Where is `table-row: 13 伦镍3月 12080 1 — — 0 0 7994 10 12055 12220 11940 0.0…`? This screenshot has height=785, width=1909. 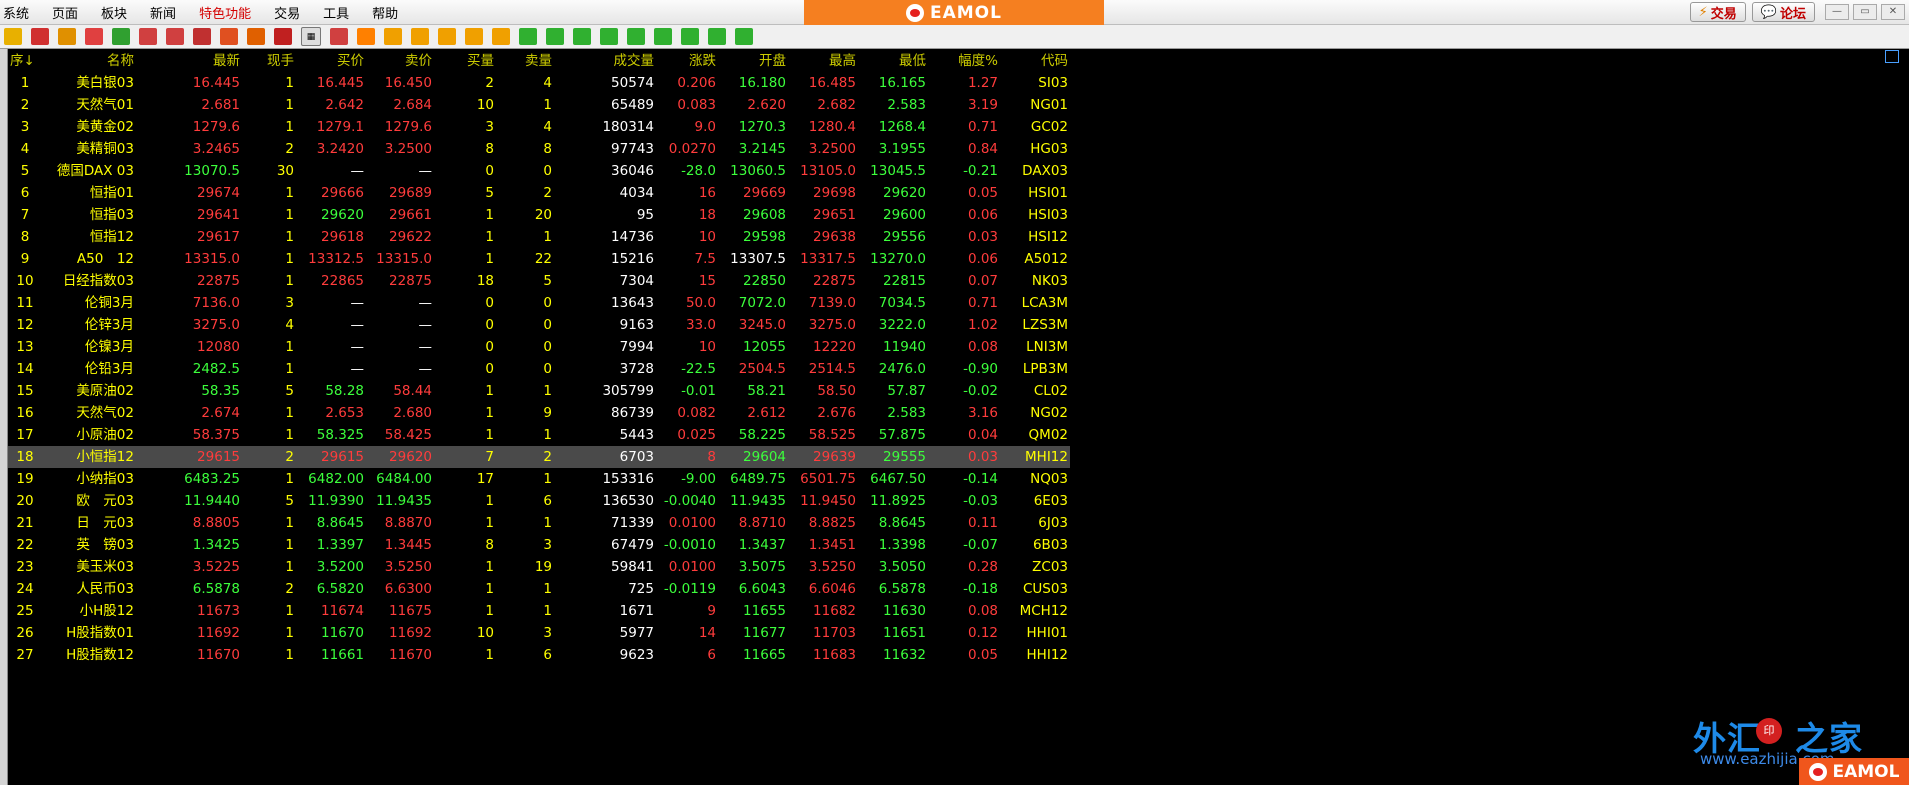 table-row: 13 伦镍3月 12080 1 — — 0 0 7994 10 12055 12220 11940 0.0… is located at coordinates (539, 347).